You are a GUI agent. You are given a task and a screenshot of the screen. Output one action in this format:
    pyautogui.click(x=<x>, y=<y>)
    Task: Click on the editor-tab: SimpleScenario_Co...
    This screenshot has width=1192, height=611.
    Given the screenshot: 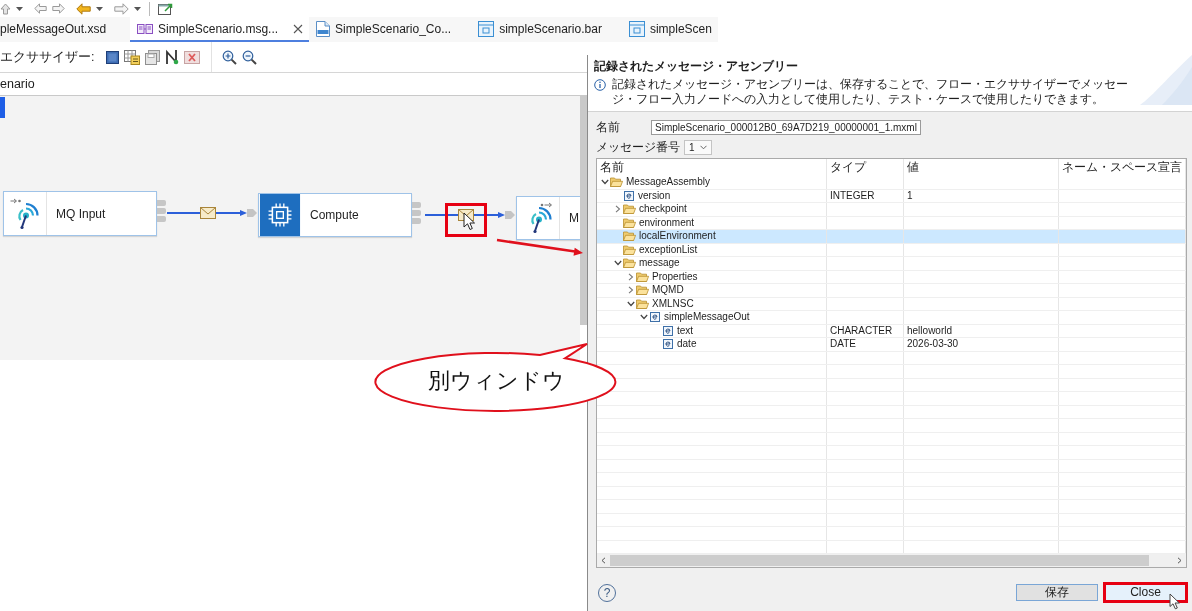 What is the action you would take?
    pyautogui.click(x=390, y=29)
    